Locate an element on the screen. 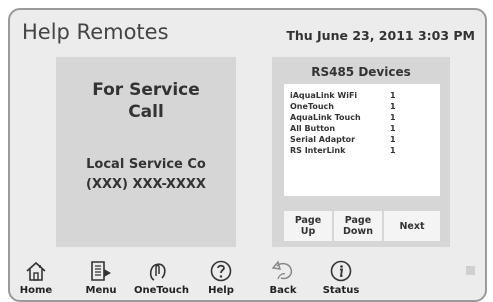  menu-icon is located at coordinates (101, 271).